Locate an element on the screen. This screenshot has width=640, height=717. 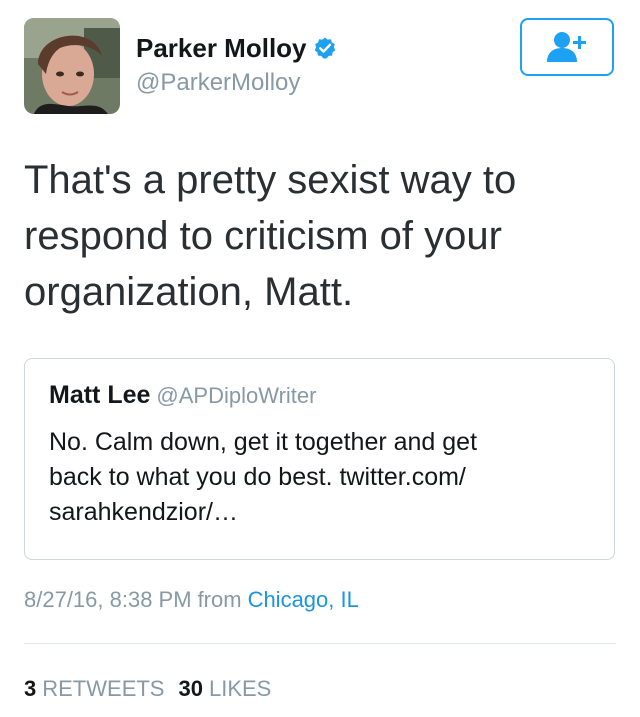
author-display-name: Parker Molloy is located at coordinates (236, 48).